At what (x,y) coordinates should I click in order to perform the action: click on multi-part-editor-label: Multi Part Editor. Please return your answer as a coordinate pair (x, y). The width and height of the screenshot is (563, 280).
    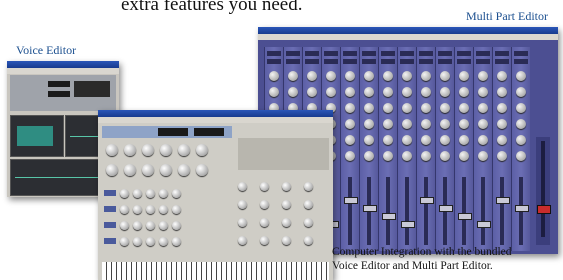
    Looking at the image, I should click on (507, 16).